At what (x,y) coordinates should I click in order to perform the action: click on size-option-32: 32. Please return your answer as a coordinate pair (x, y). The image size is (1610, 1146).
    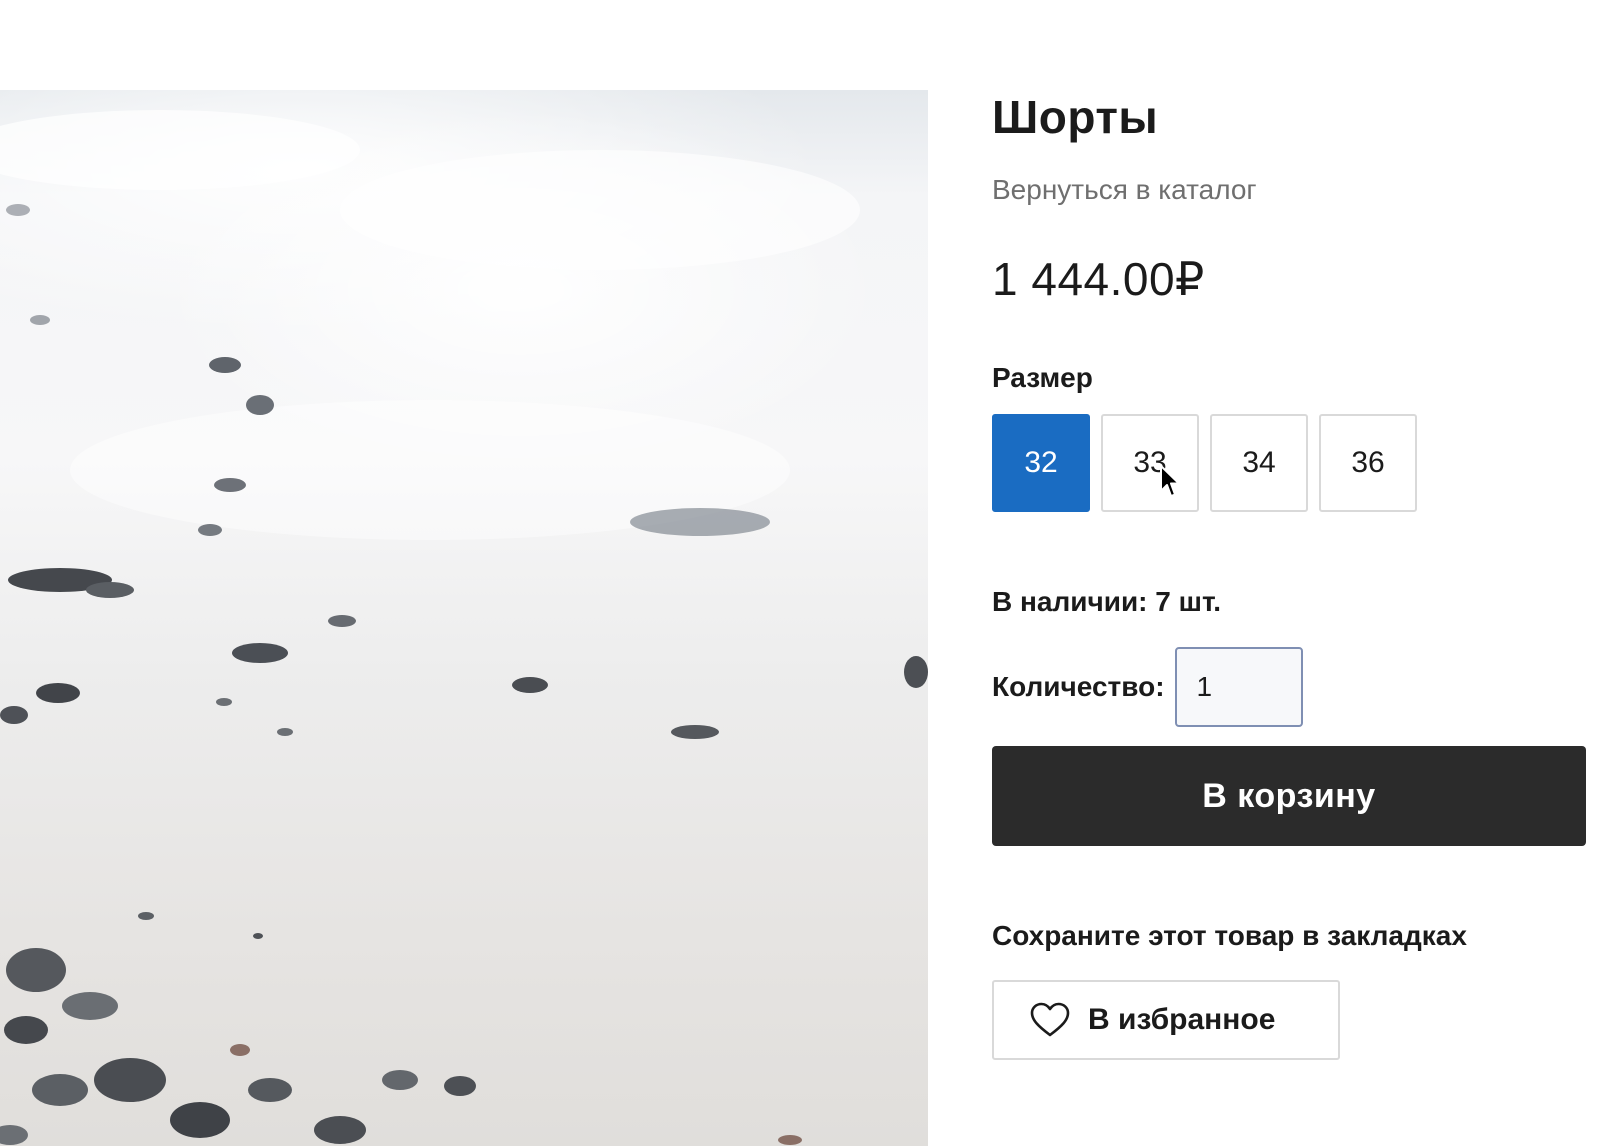
    Looking at the image, I should click on (1041, 463).